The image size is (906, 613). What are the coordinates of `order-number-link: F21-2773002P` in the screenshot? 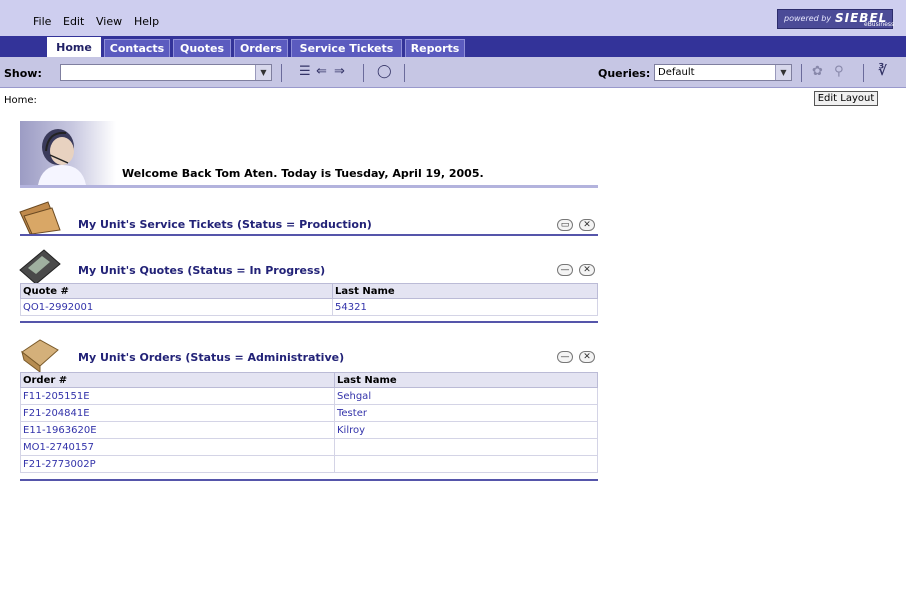 It's located at (177, 464).